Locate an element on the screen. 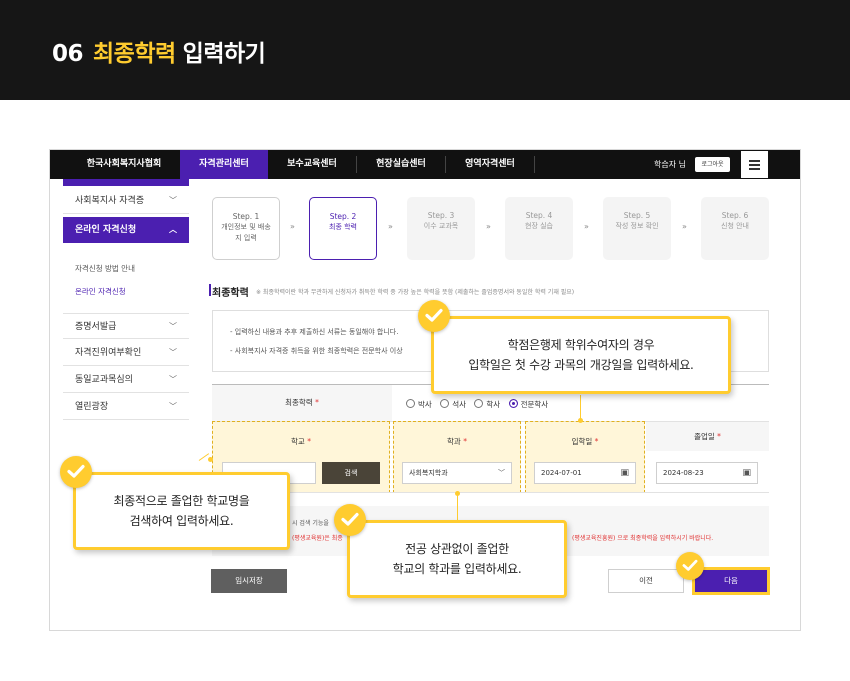 Image resolution: width=850 pixels, height=681 pixels. sidebar-item-label: 열린광장 is located at coordinates (92, 407).